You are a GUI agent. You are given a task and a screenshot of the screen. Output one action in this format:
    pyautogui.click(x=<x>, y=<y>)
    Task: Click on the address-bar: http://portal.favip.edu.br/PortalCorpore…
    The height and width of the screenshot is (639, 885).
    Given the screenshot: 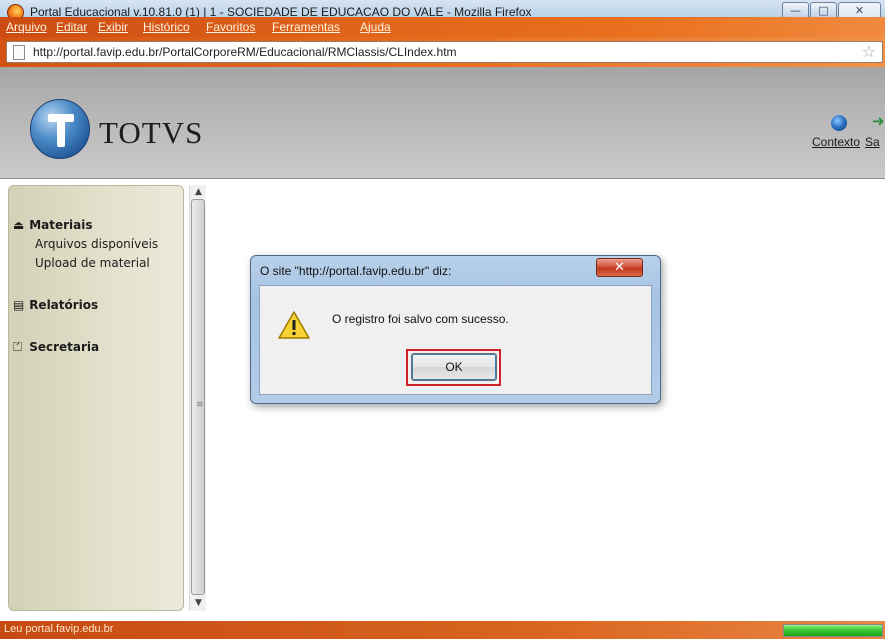 What is the action you would take?
    pyautogui.click(x=444, y=52)
    